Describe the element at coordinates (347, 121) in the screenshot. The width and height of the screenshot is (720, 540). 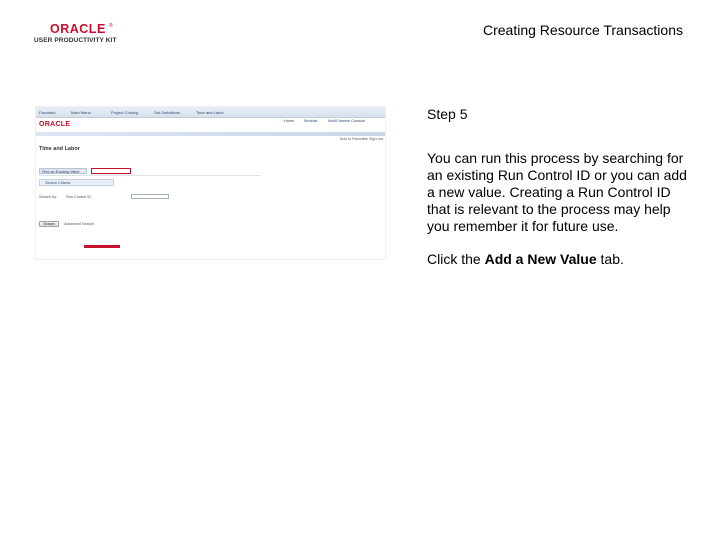
I see `screenshot-link-multichannel: MultiChannel Console` at that location.